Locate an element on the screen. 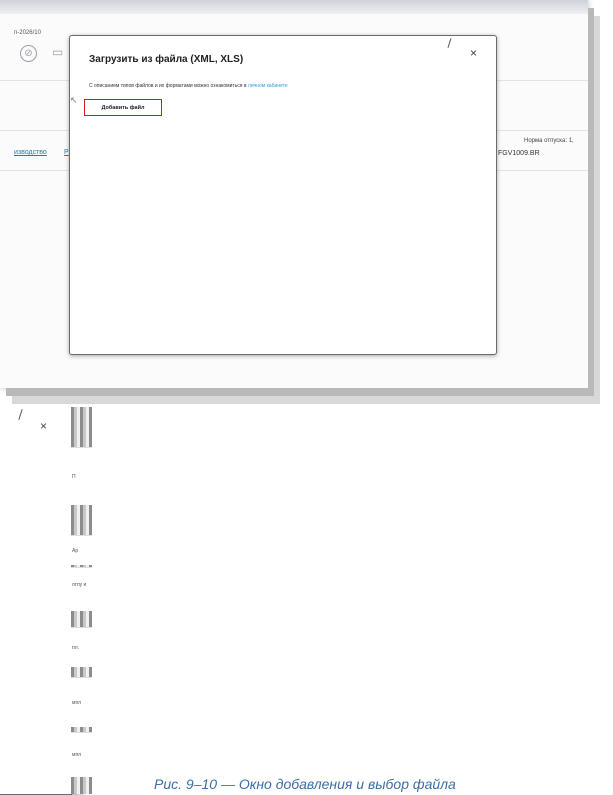 Image resolution: width=613 pixels, height=795 pixels. mouse-cursor-icon: ↖ is located at coordinates (74, 100).